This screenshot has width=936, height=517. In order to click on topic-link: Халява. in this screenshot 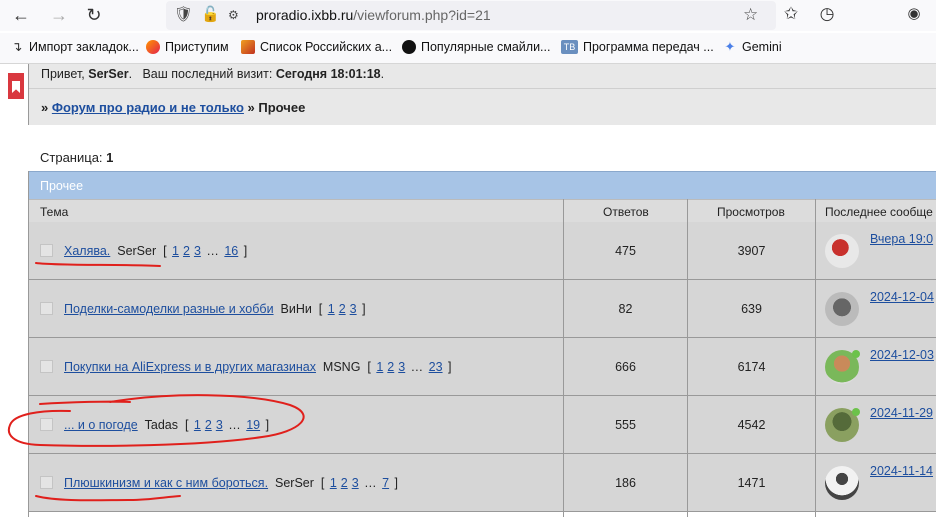, I will do `click(87, 251)`.